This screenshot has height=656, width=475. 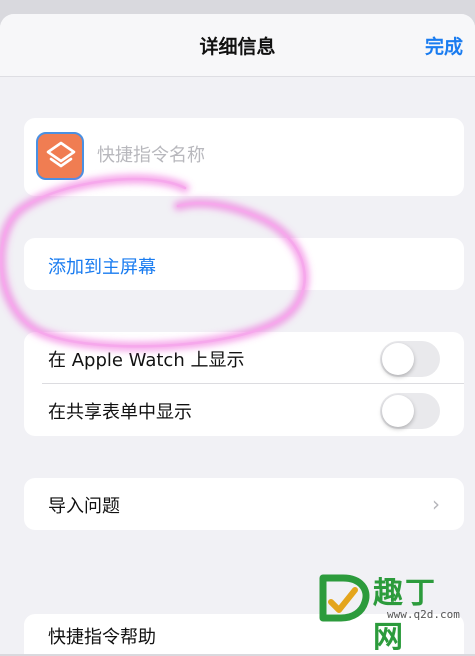 I want to click on chevron-right-icon: ›, so click(x=436, y=504).